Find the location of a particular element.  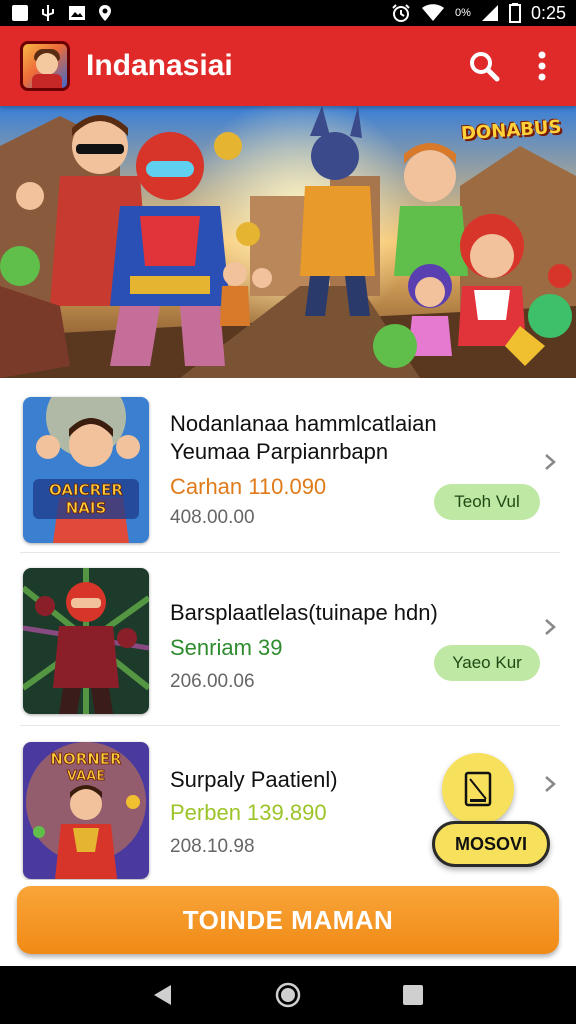

svg-text: NAIS is located at coordinates (86, 508).